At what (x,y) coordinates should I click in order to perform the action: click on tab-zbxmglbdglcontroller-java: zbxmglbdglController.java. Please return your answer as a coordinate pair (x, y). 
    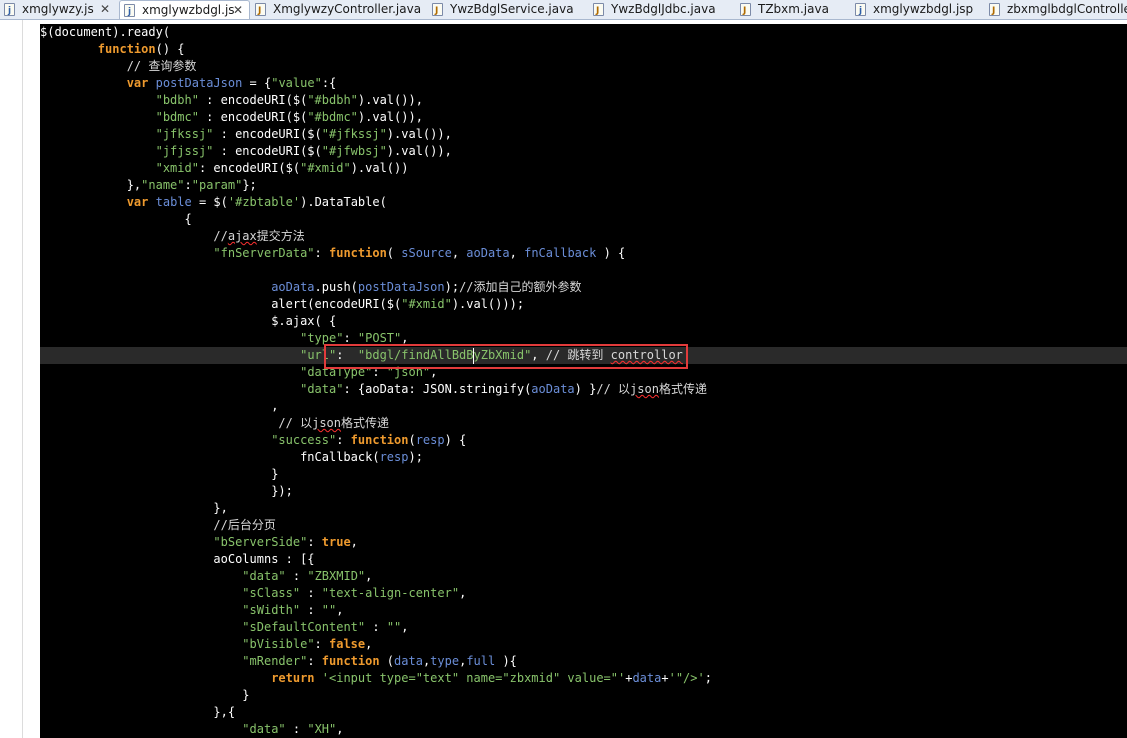
    Looking at the image, I should click on (1056, 9).